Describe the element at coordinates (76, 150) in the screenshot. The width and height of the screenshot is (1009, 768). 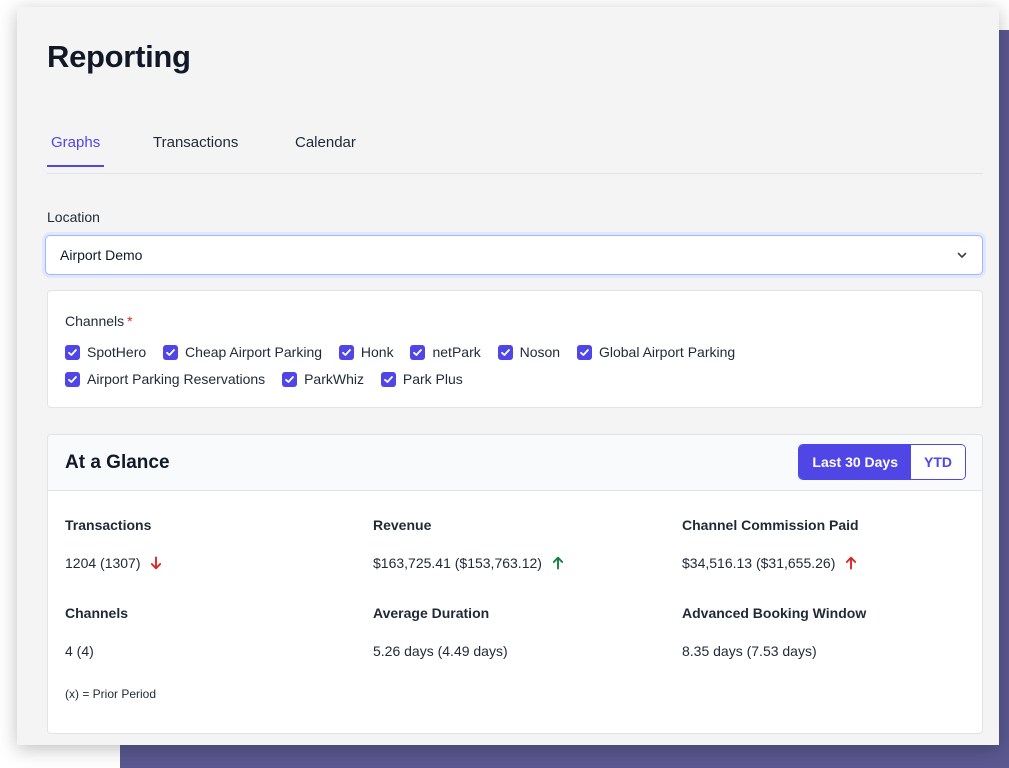
I see `tab-graphs: Graphs` at that location.